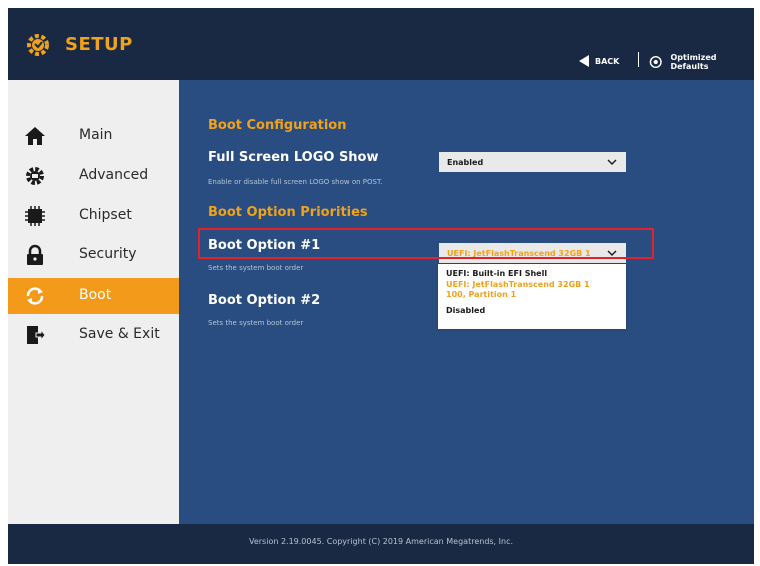  What do you see at coordinates (584, 61) in the screenshot?
I see `back-arrow-icon` at bounding box center [584, 61].